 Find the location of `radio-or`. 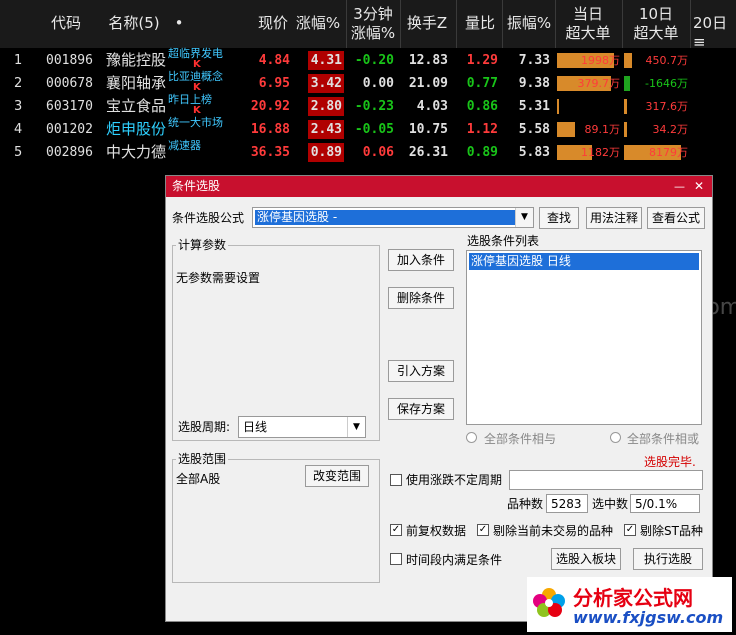

radio-or is located at coordinates (615, 437).